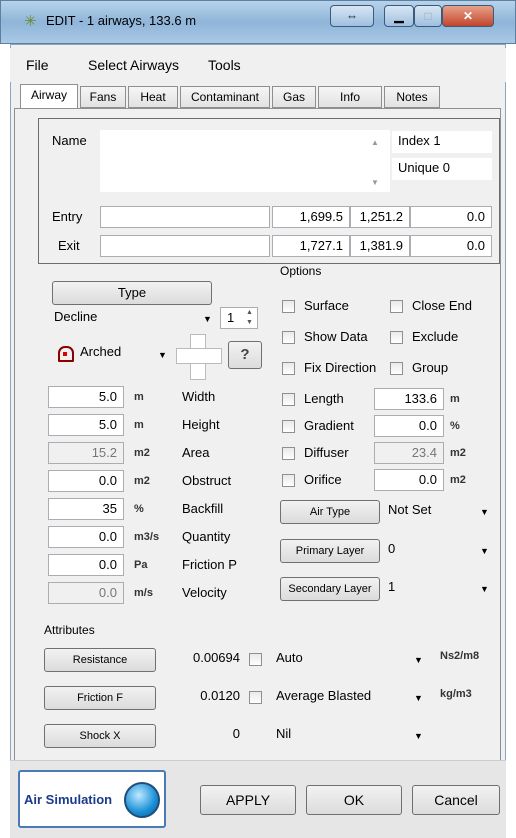  I want to click on exit-field, so click(185, 246).